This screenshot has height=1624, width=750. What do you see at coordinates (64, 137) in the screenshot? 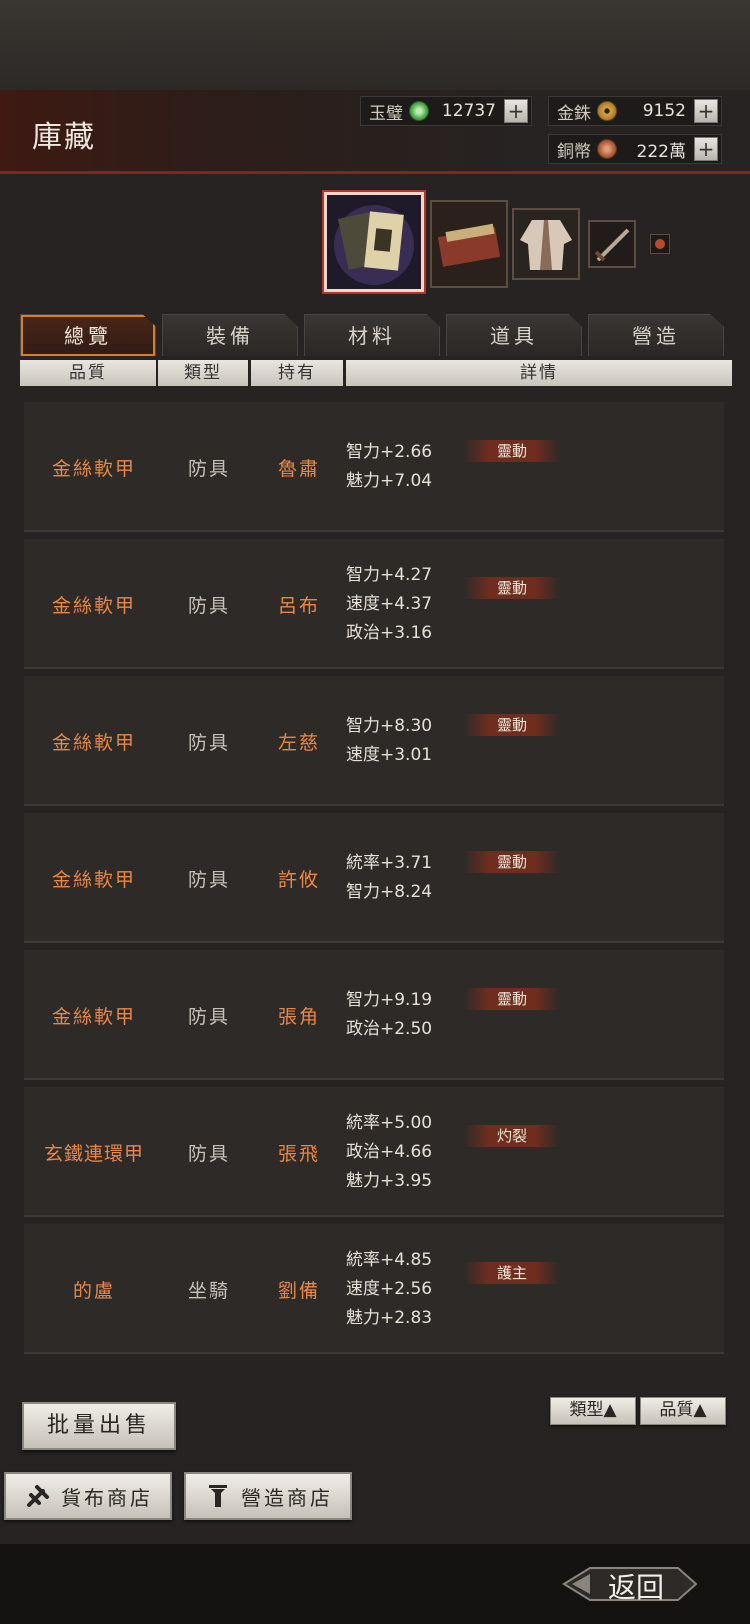
I see `page-title: 庫藏` at bounding box center [64, 137].